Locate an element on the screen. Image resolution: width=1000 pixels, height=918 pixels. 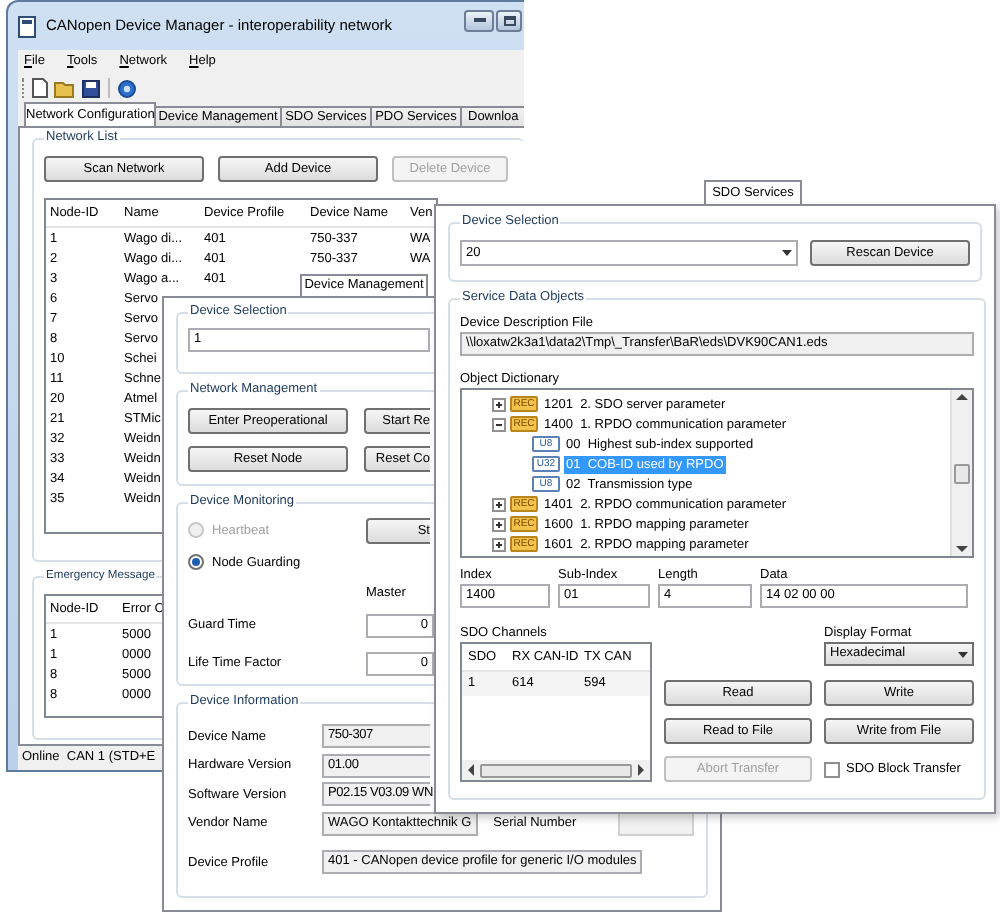
collapse-icon is located at coordinates (499, 424).